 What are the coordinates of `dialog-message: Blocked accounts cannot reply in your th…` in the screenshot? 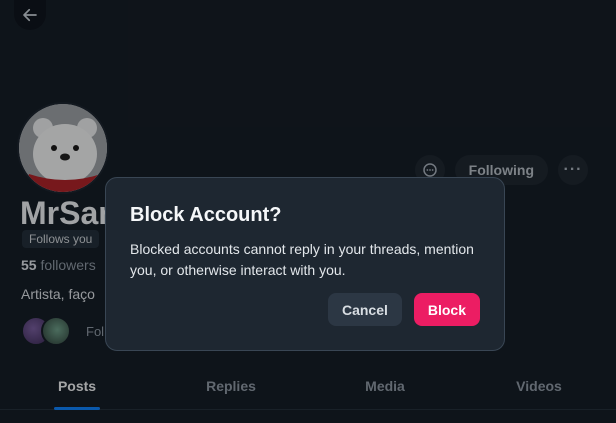 It's located at (302, 259).